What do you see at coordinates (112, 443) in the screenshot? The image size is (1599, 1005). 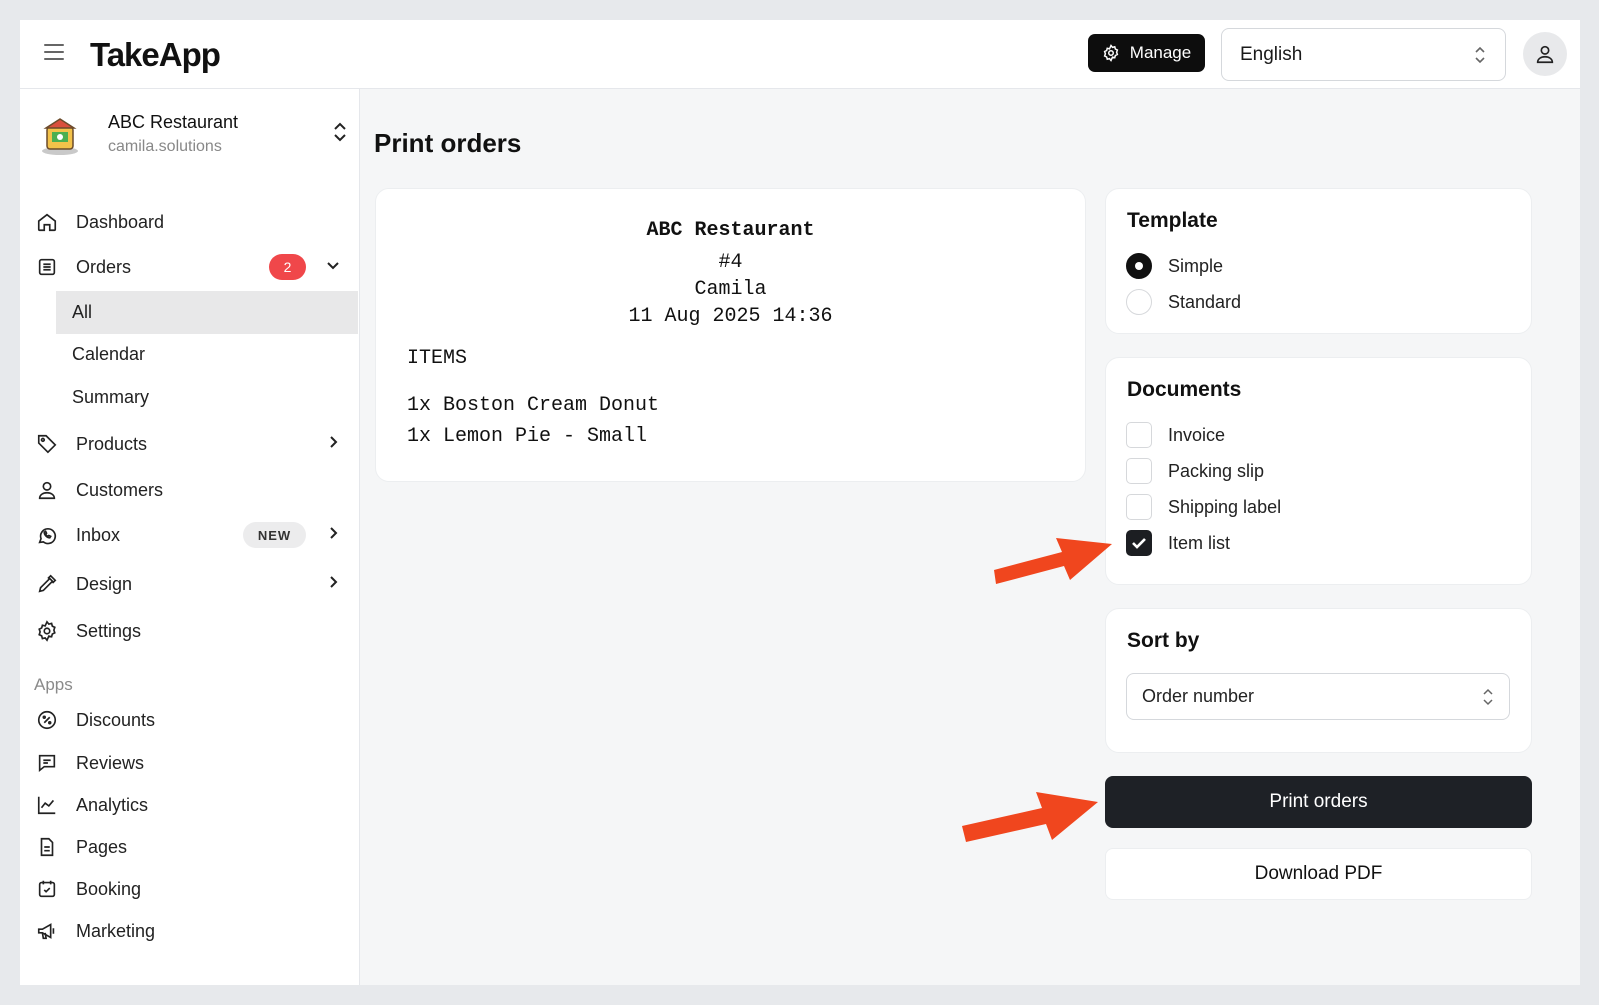 I see `nav-products-label: Products` at bounding box center [112, 443].